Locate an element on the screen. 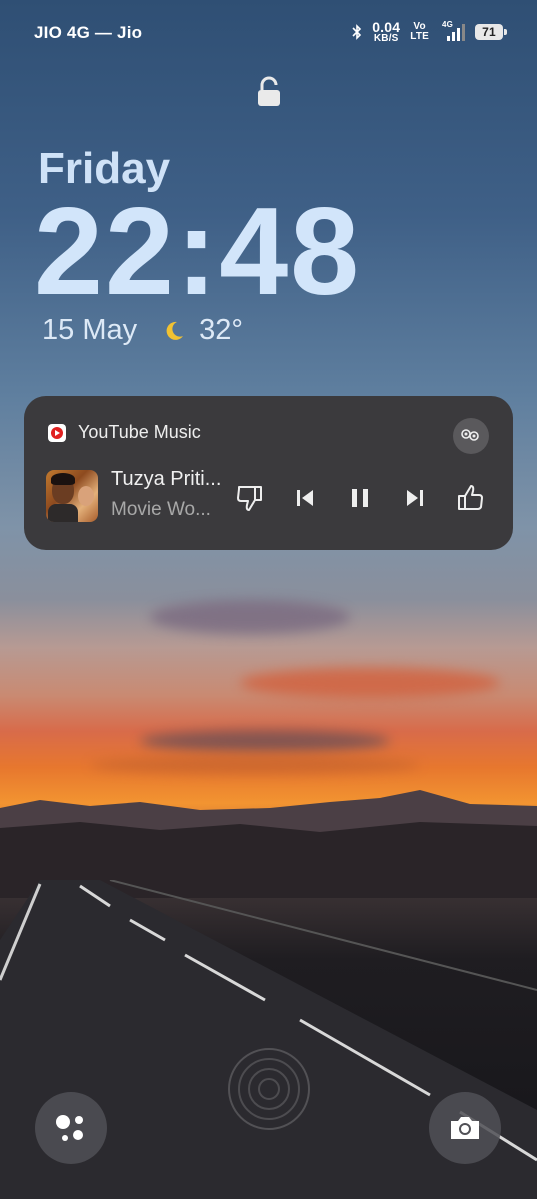 The width and height of the screenshot is (537, 1199). bluetooth-icon is located at coordinates (357, 32).